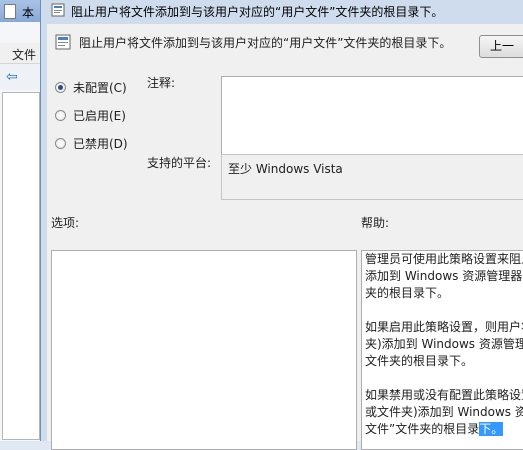 The width and height of the screenshot is (523, 450). Describe the element at coordinates (99, 115) in the screenshot. I see `radio-enabled-label: 已启用(E)` at that location.